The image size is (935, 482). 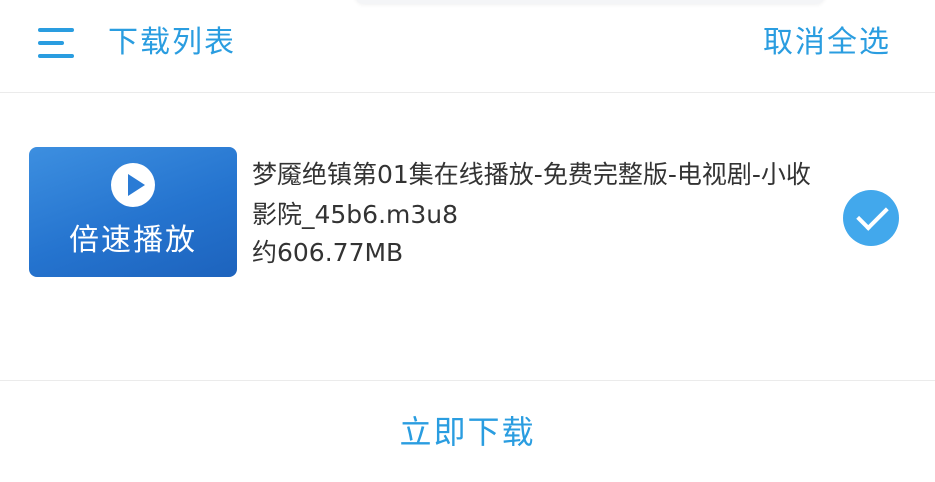 What do you see at coordinates (133, 212) in the screenshot?
I see `video-thumbnail: 倍速播放` at bounding box center [133, 212].